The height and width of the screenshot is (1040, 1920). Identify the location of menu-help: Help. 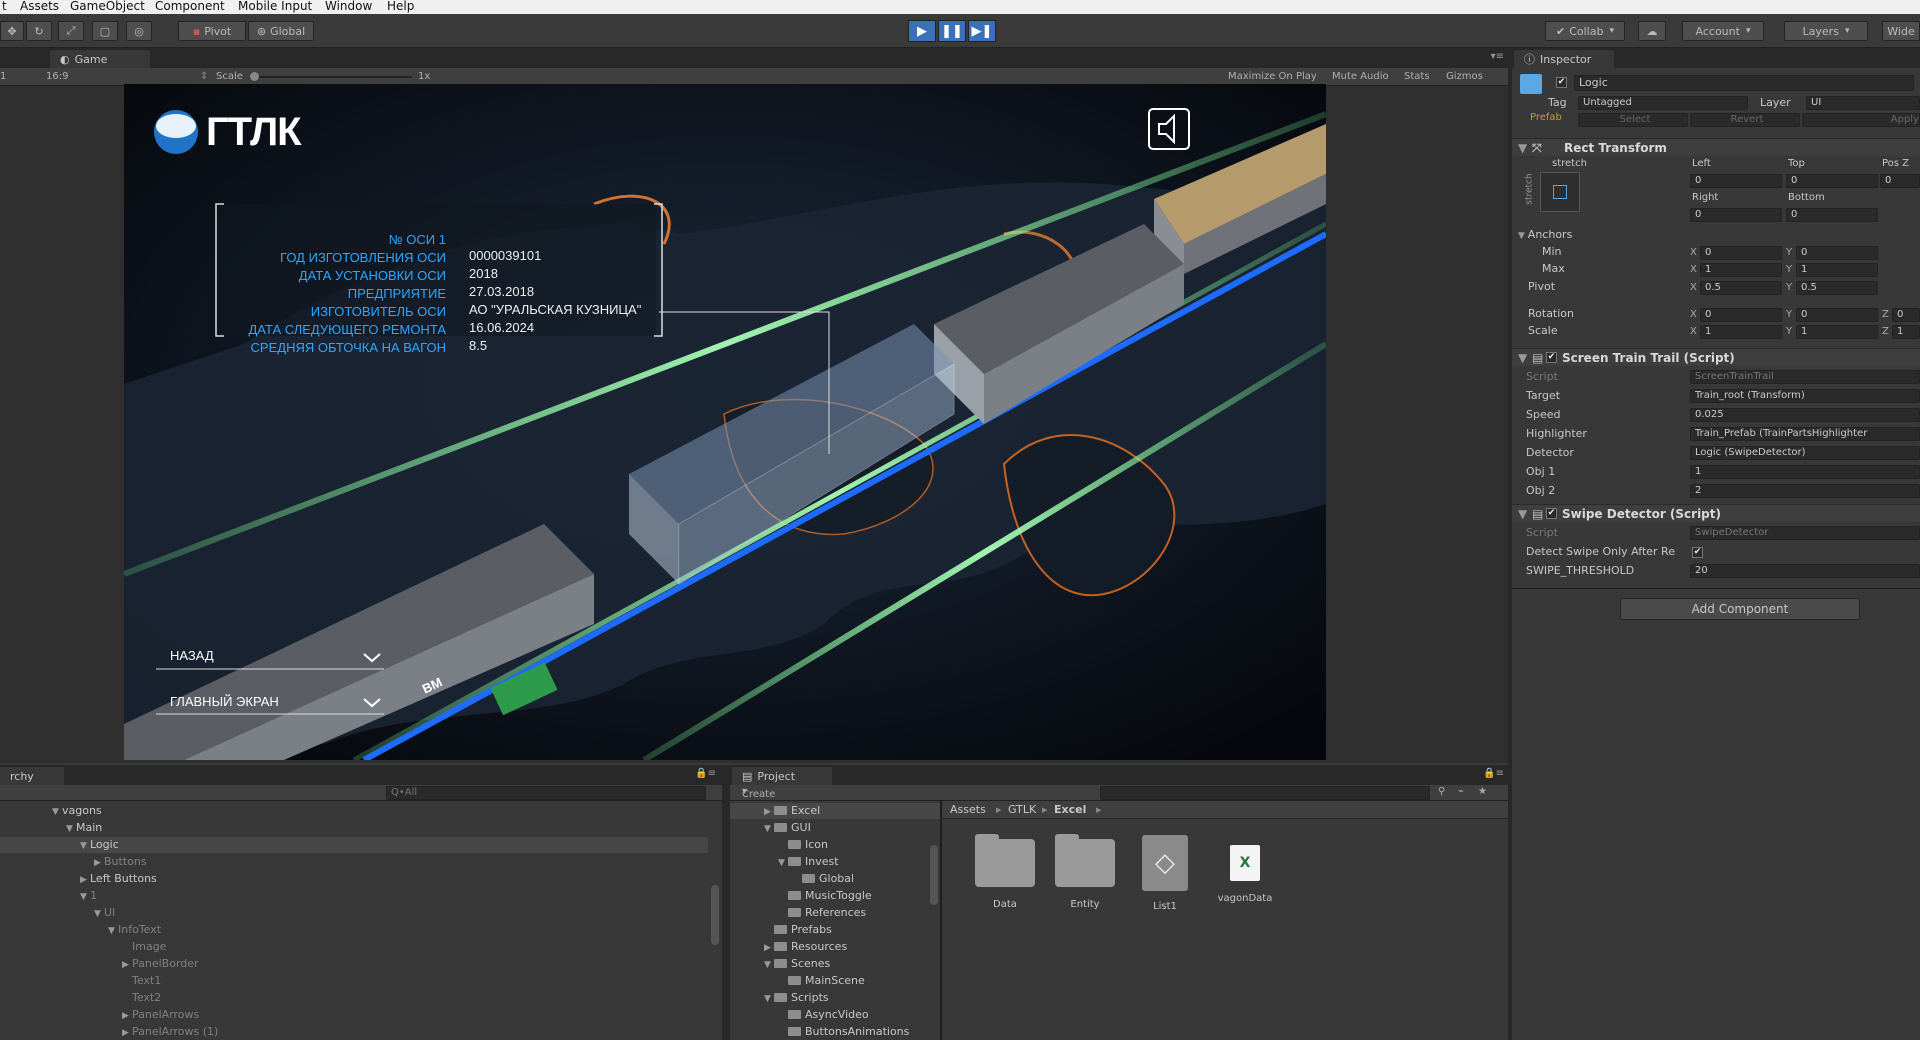
(400, 6).